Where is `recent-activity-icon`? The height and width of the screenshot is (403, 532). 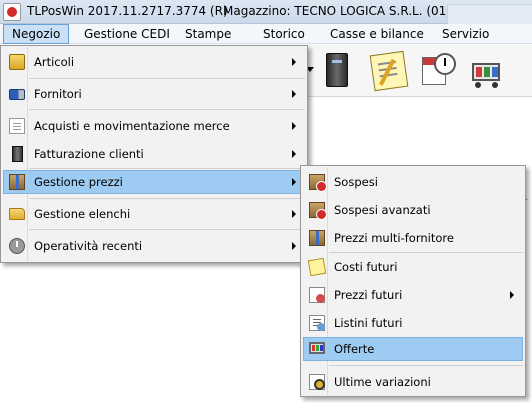 recent-activity-icon is located at coordinates (17, 246).